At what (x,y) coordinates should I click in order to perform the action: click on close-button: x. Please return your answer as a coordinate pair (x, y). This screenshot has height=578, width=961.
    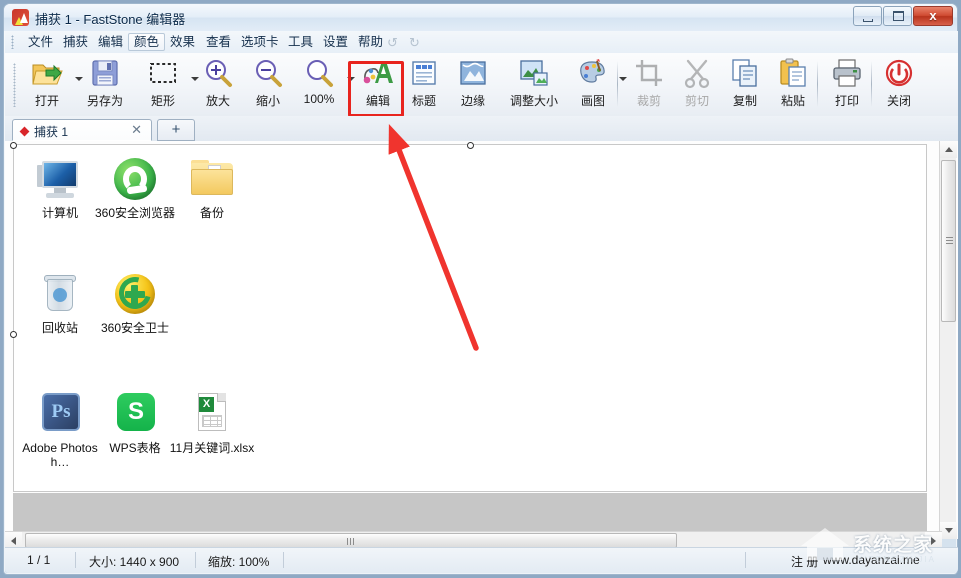
    Looking at the image, I should click on (933, 16).